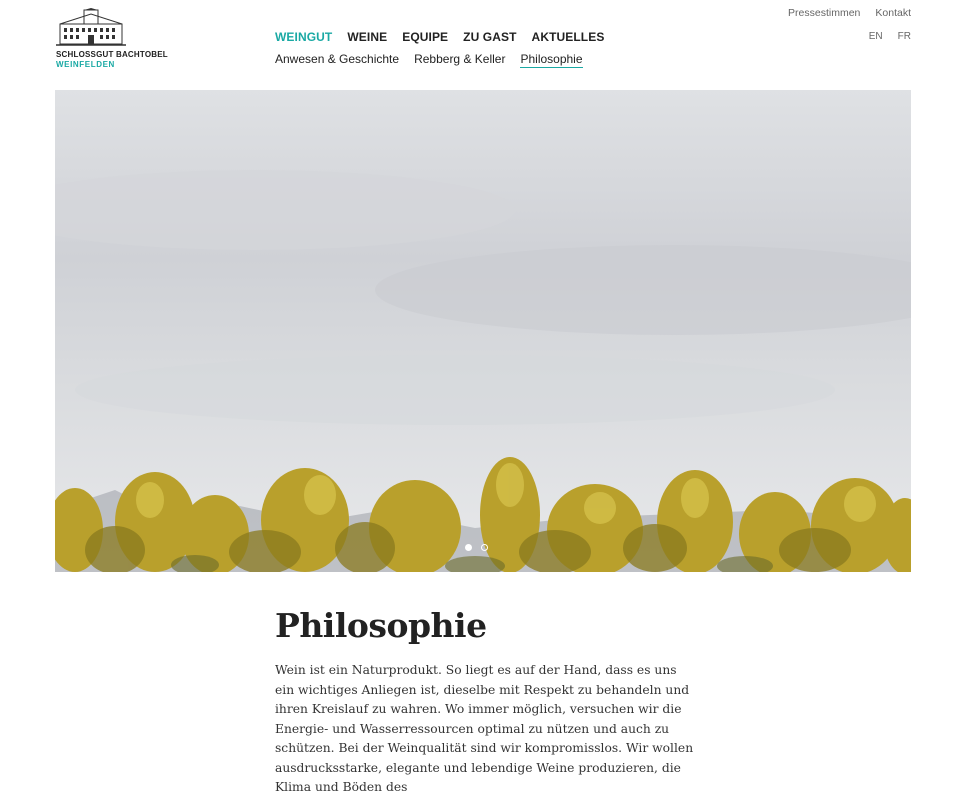 Image resolution: width=966 pixels, height=810 pixels. I want to click on lang-fr: FR, so click(904, 36).